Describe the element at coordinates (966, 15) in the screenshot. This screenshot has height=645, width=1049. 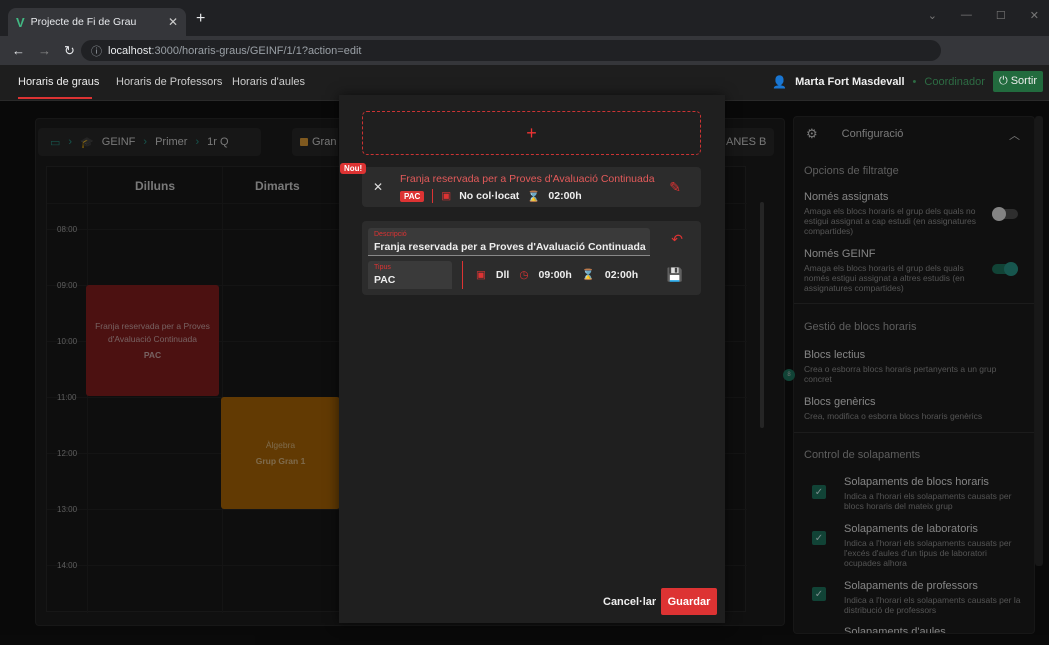
I see `minimize-button: —` at that location.